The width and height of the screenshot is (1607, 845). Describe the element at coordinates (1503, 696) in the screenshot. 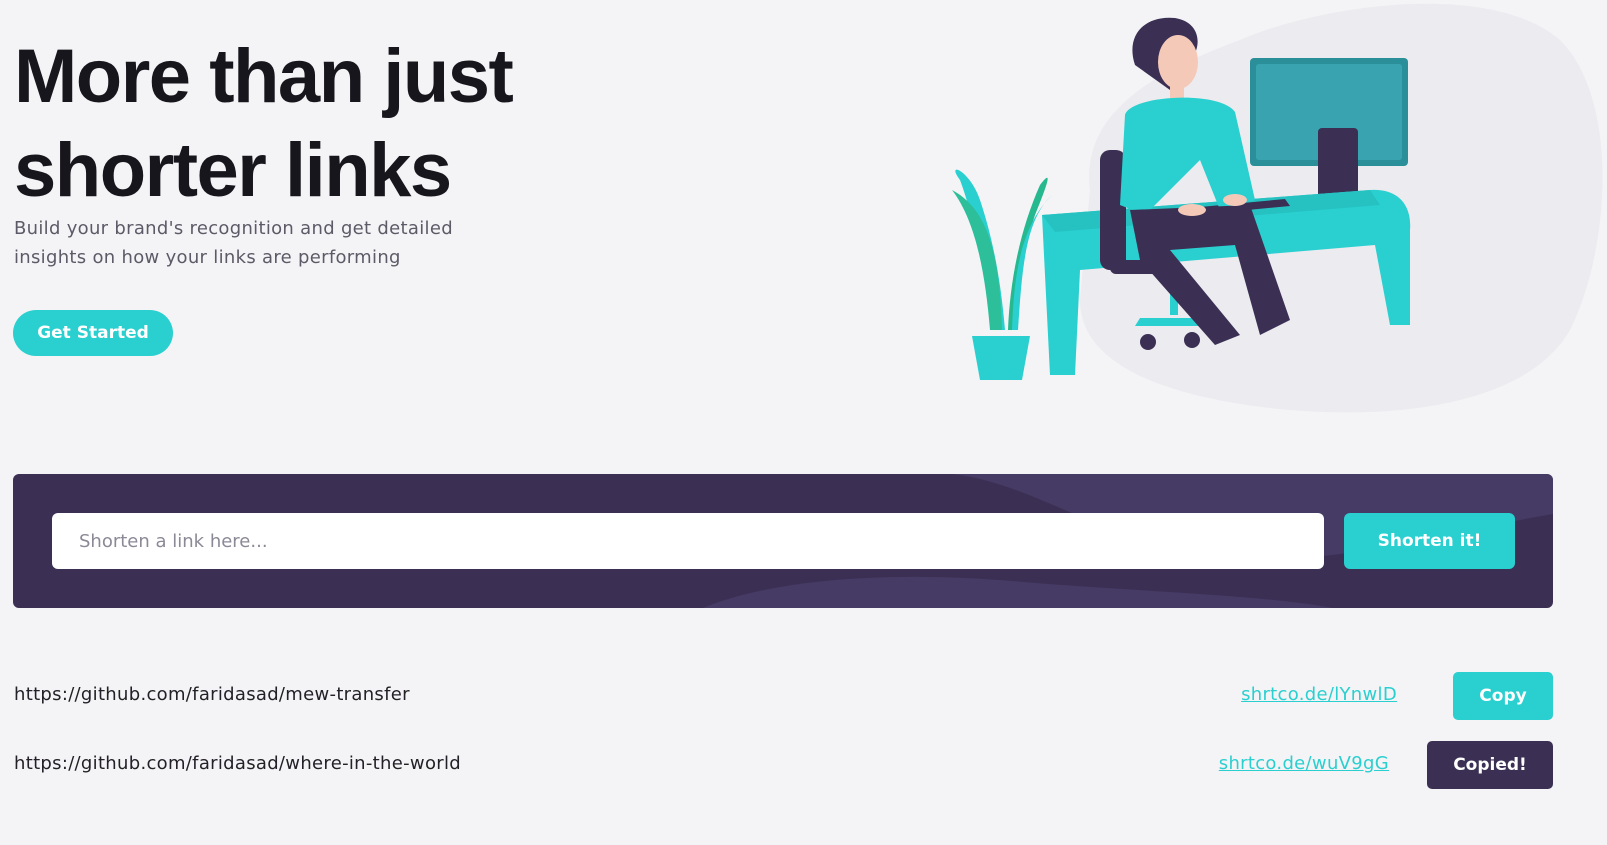

I see `copy-button: Copy` at that location.